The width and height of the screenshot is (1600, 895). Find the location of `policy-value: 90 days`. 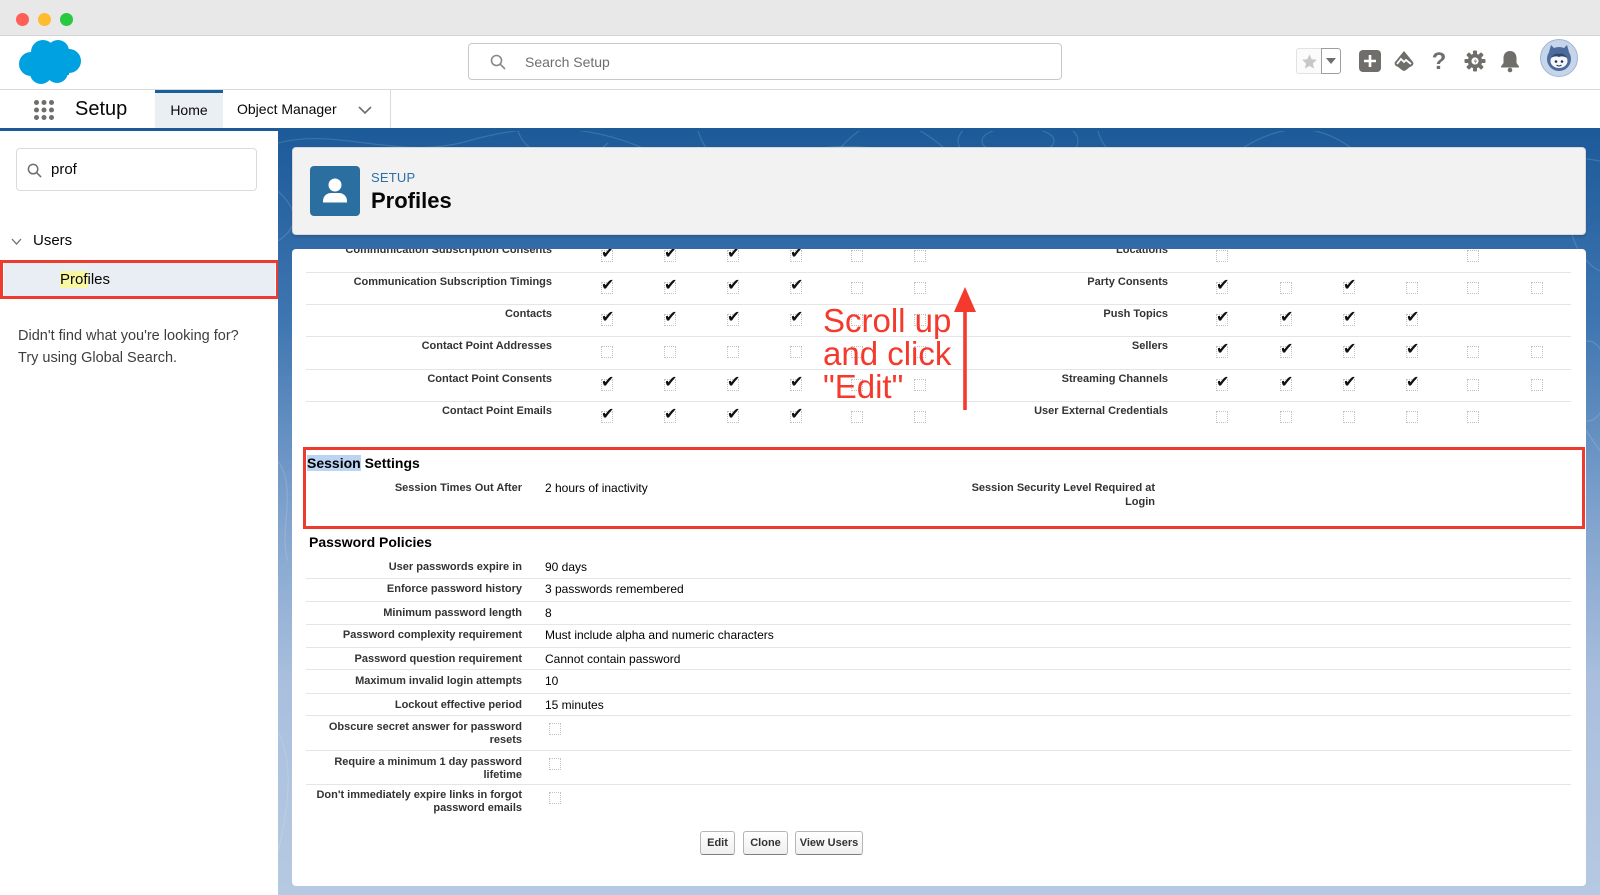

policy-value: 90 days is located at coordinates (566, 566).